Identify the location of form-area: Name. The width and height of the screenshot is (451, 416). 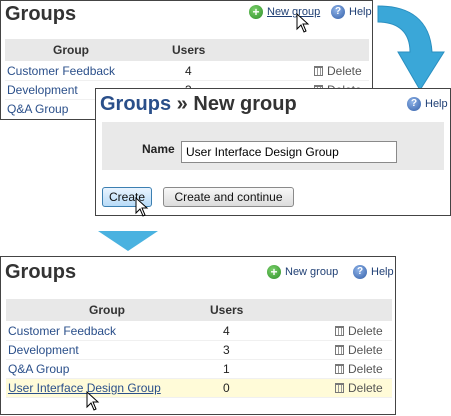
(273, 146).